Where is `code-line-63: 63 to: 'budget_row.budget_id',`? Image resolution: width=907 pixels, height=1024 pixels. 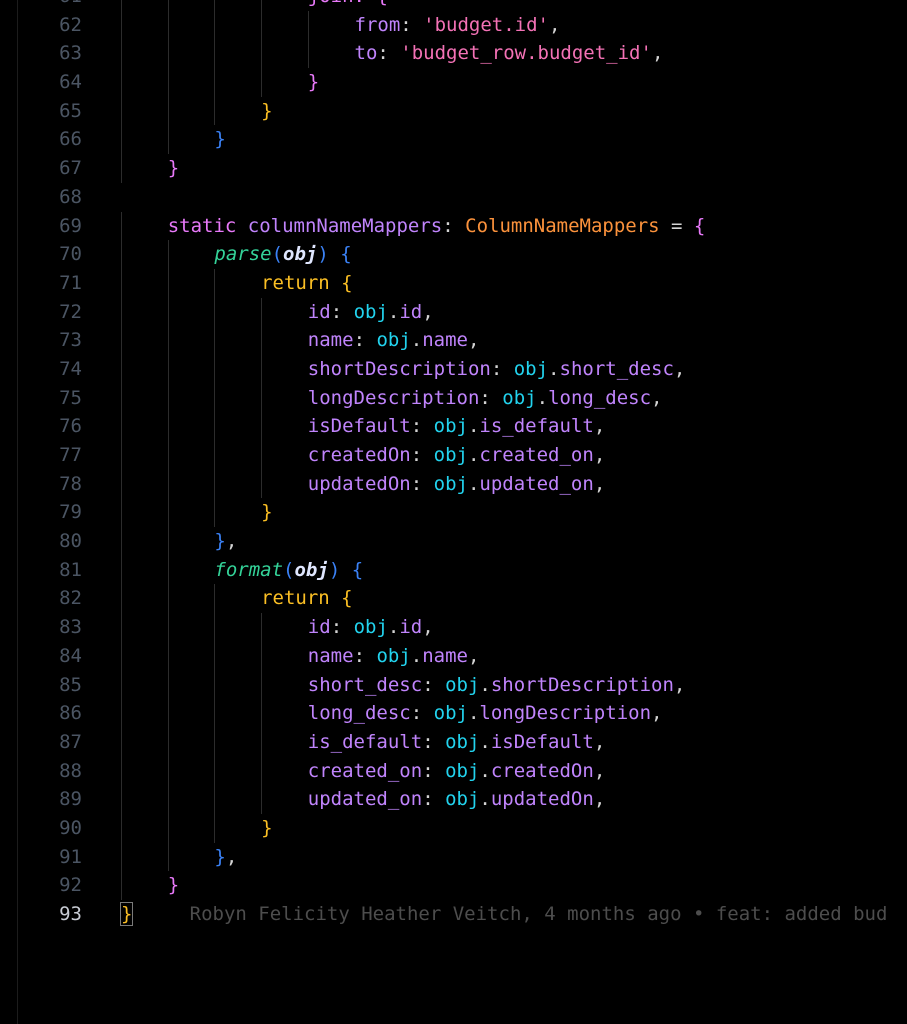
code-line-63: 63 to: 'budget_row.budget_id', is located at coordinates (453, 54).